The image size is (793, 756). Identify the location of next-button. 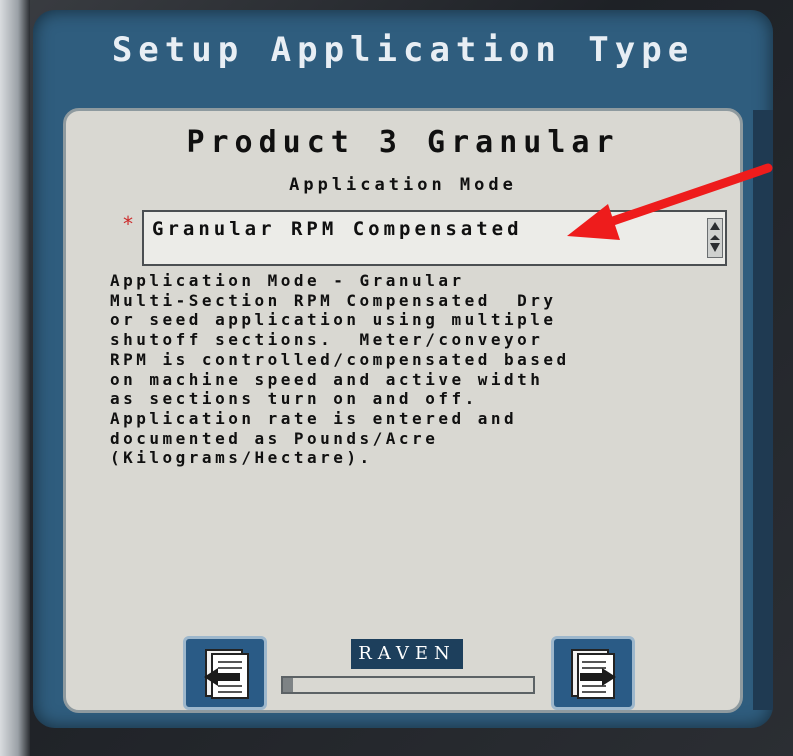
(593, 673).